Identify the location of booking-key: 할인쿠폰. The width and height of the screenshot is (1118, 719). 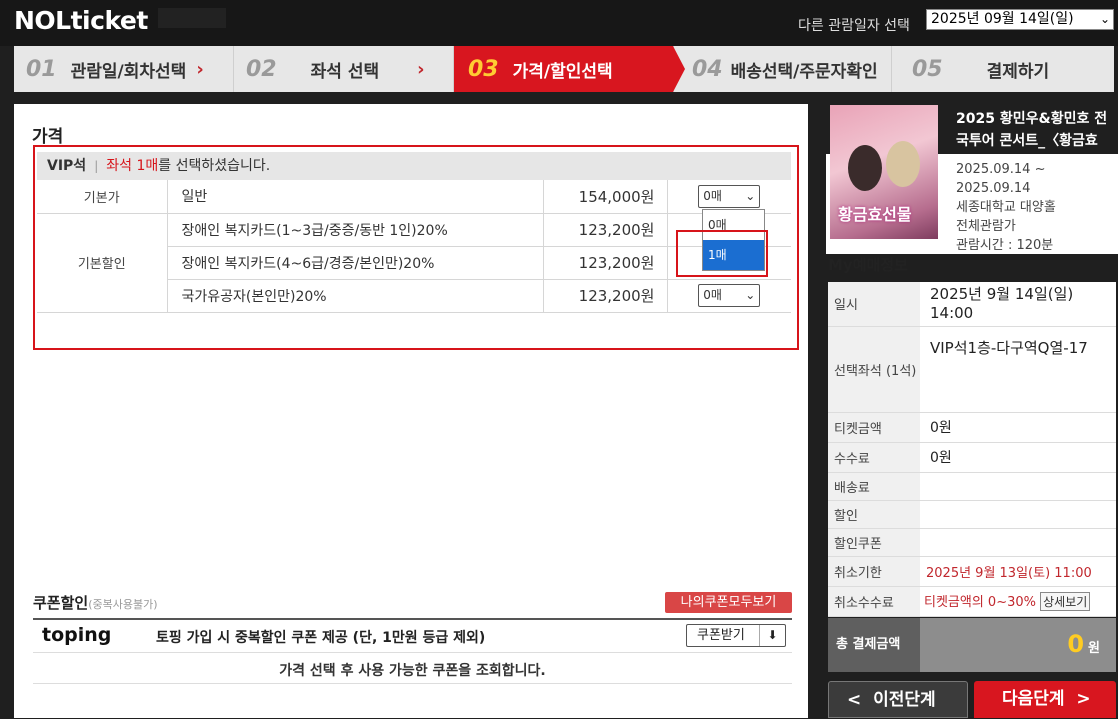
(874, 542).